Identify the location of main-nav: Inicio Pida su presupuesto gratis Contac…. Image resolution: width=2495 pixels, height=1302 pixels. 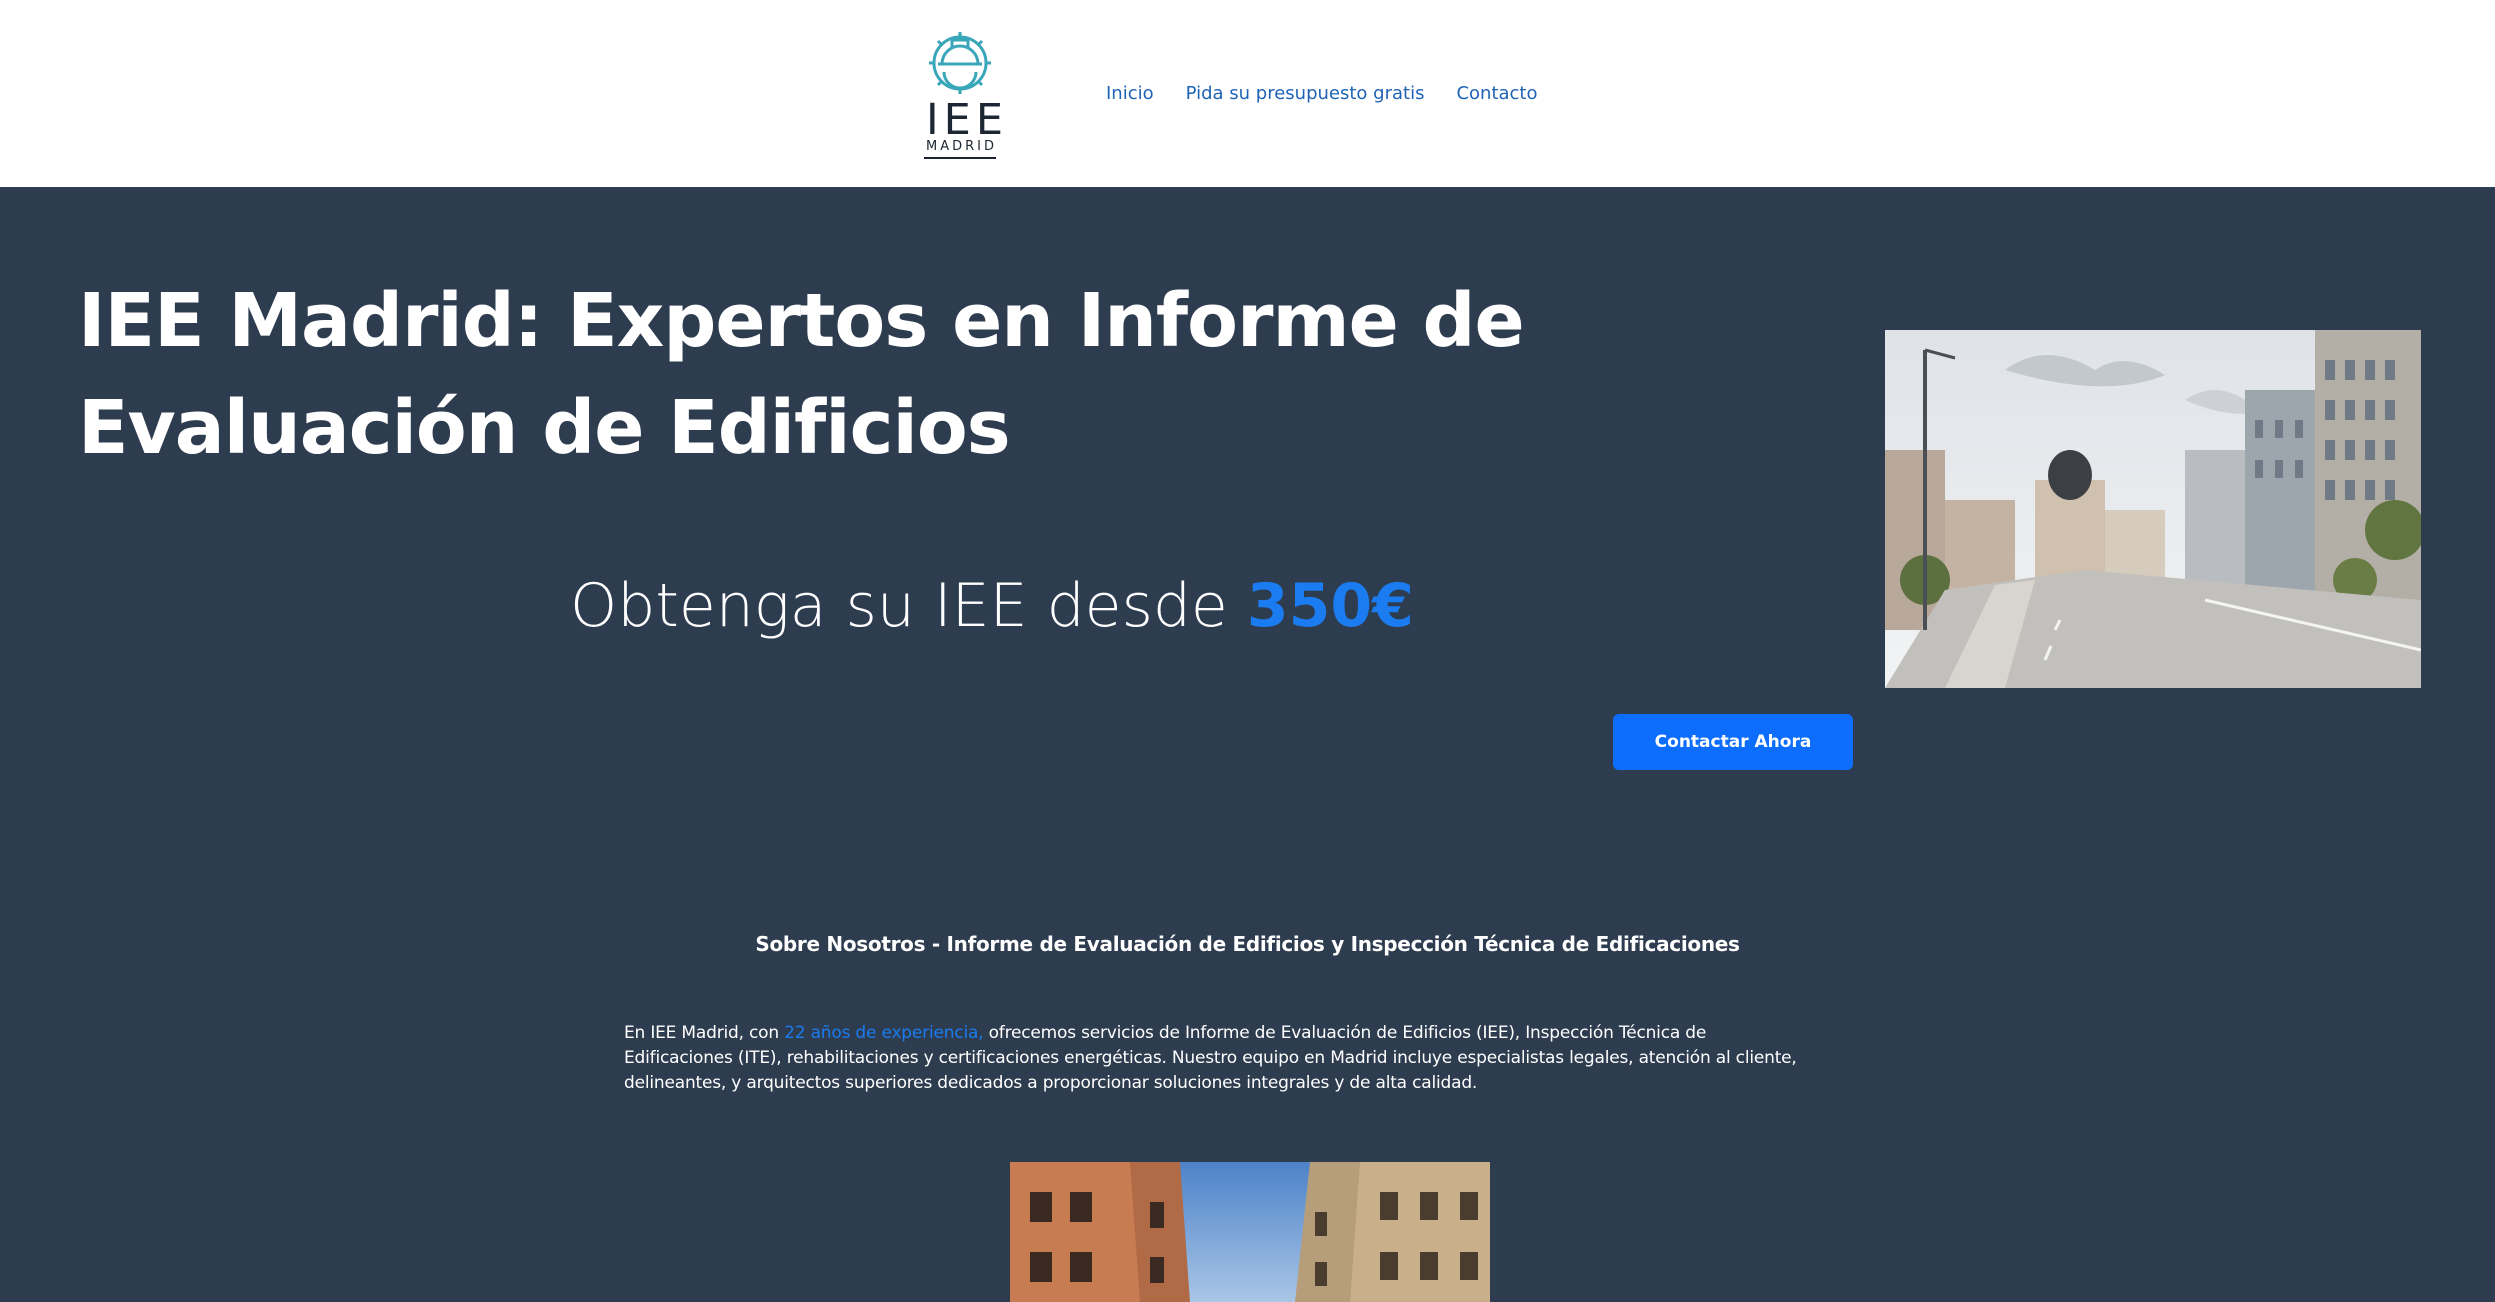
(1322, 93).